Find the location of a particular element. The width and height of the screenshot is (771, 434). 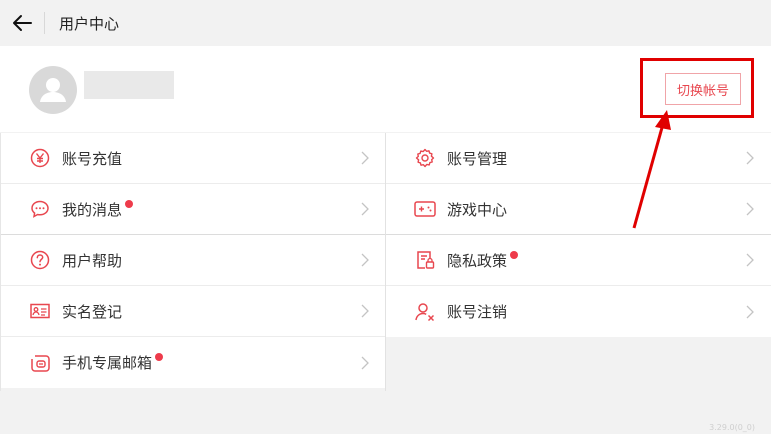

menu-label: 用户帮助 is located at coordinates (92, 260).